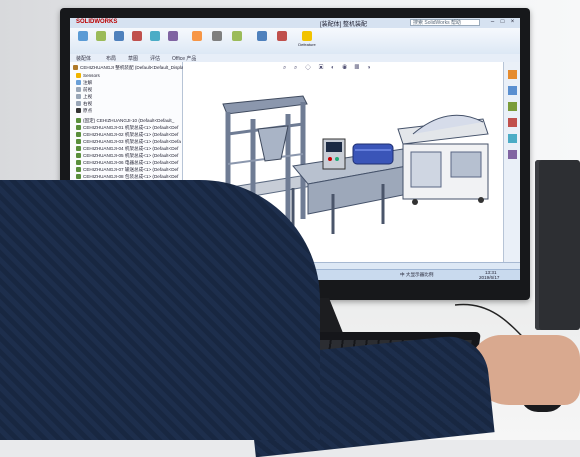  Describe the element at coordinates (328, 68) in the screenshot. I see `heads-up-view-toolbar: ⌕ ⌕ ◇ ▣ ◐ ◉ ▦ ◑` at that location.